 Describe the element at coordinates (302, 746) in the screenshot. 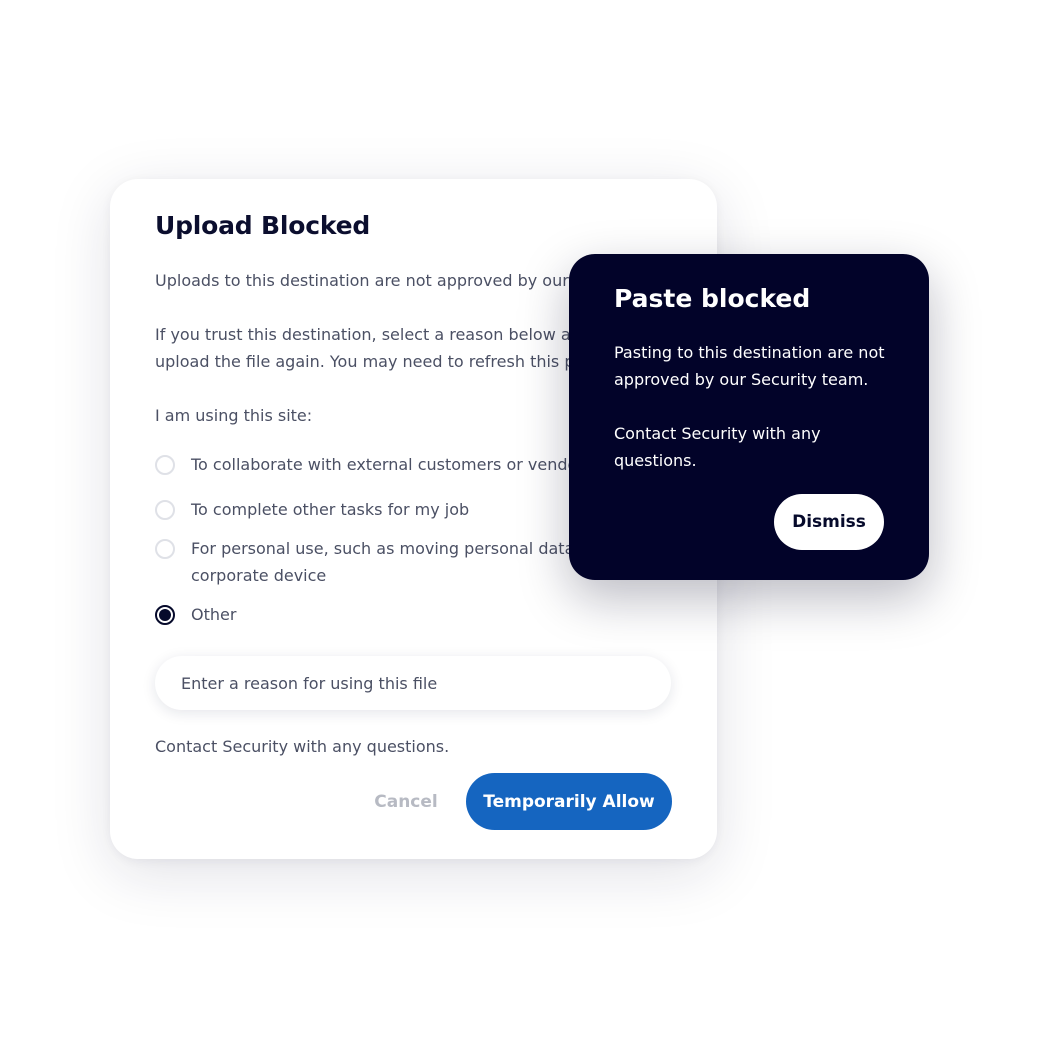

I see `contact-text: Contact Security with any questions.` at that location.